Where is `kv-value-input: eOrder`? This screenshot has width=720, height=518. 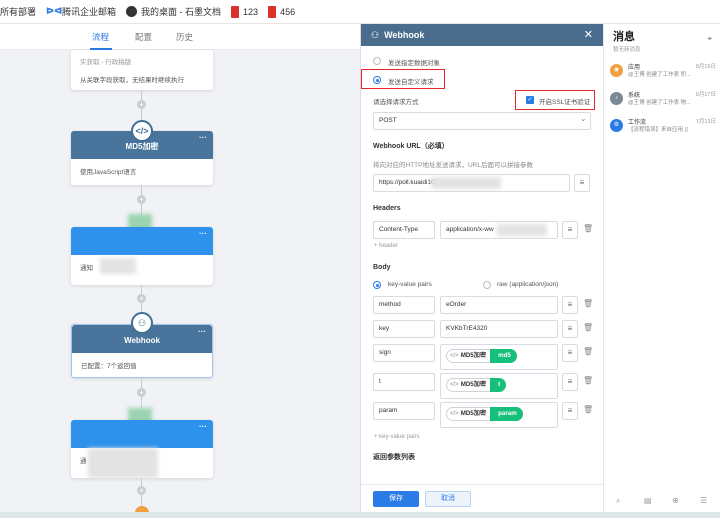
kv-value-input: eOrder is located at coordinates (499, 305).